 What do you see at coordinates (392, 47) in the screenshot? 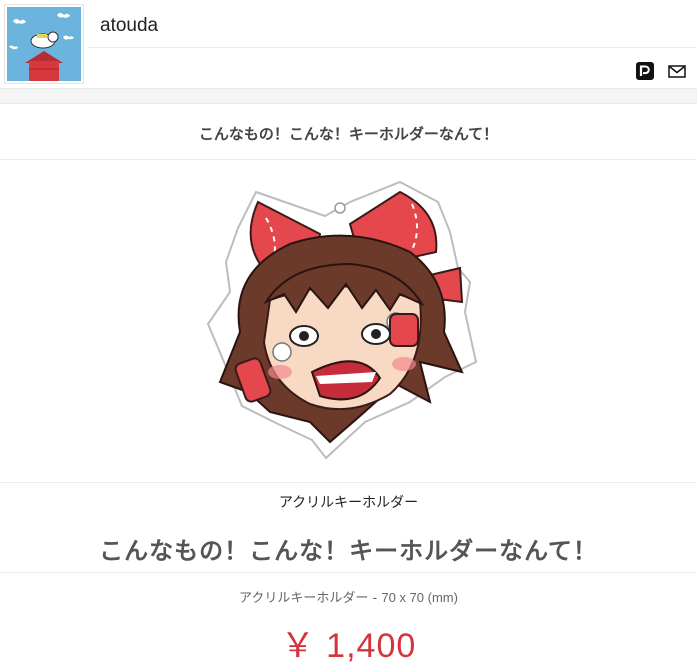
I see `header-divider` at bounding box center [392, 47].